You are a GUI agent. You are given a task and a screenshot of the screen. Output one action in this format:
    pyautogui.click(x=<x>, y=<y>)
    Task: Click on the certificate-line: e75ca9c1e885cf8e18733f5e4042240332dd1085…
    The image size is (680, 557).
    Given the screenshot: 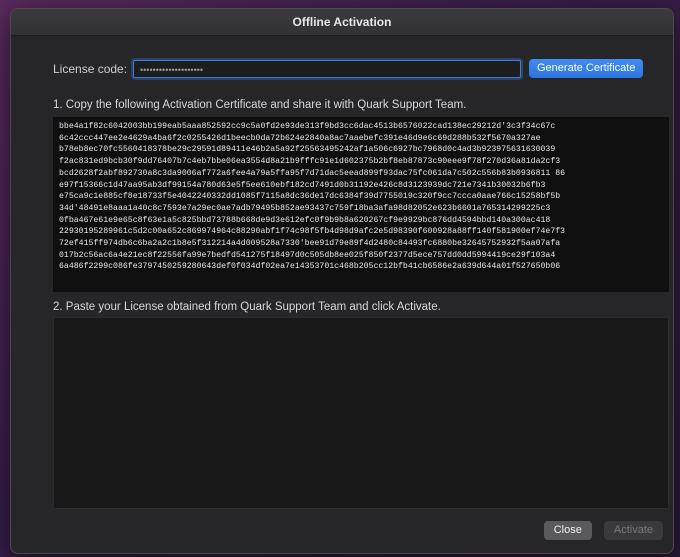 What is the action you would take?
    pyautogui.click(x=310, y=197)
    